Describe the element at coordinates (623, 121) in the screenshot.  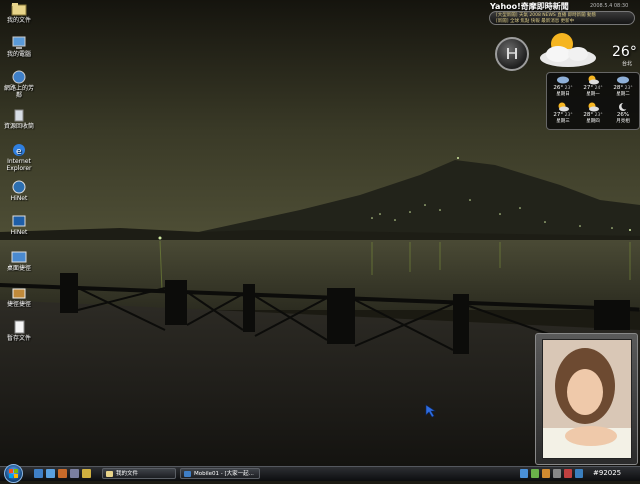
I see `forecast-day-label: 月亮相` at that location.